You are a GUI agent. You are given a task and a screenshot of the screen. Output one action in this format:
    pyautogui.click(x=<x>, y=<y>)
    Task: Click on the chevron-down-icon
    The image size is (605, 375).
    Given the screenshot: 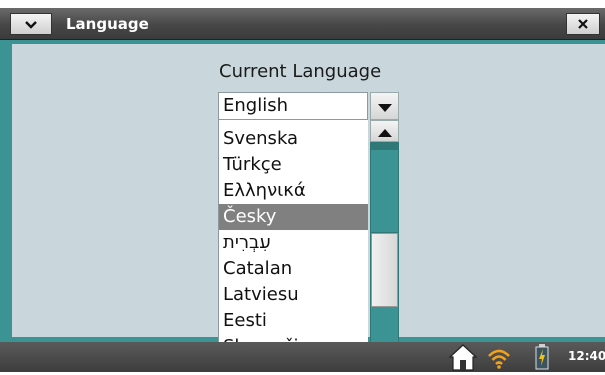 What is the action you would take?
    pyautogui.click(x=31, y=24)
    